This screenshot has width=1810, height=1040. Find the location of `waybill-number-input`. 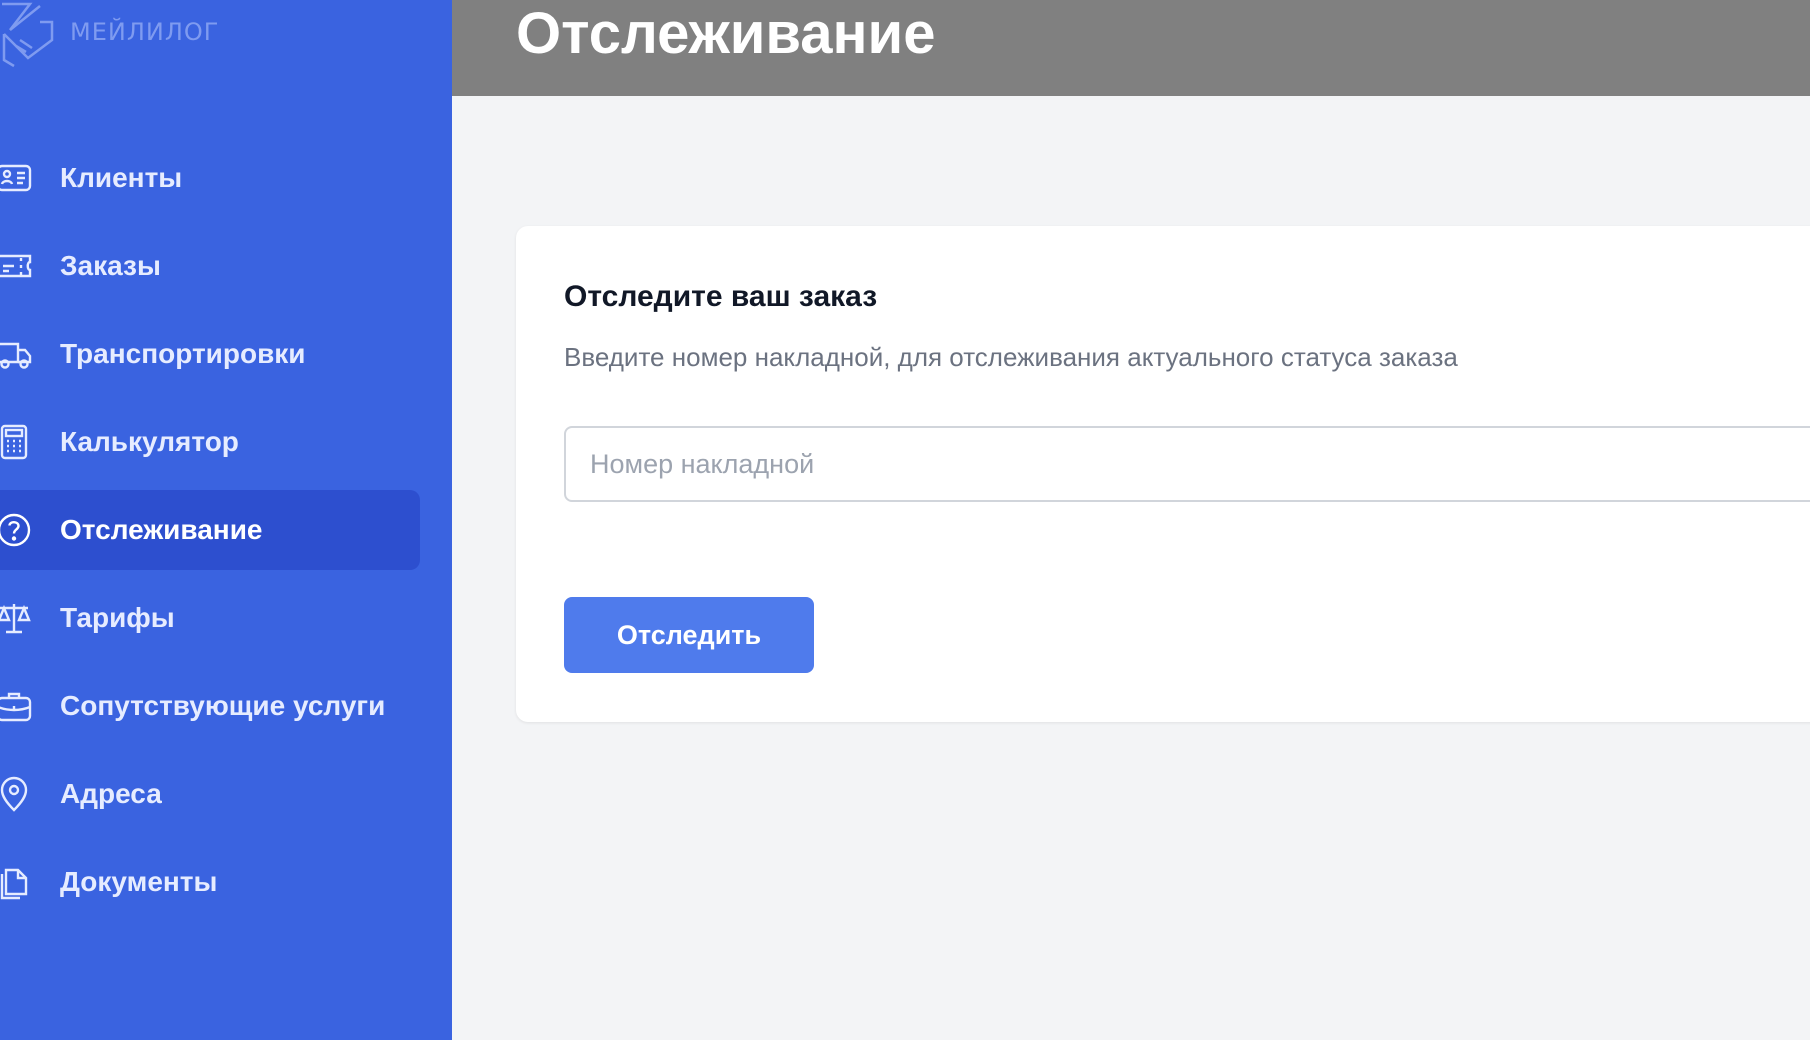

waybill-number-input is located at coordinates (1187, 464).